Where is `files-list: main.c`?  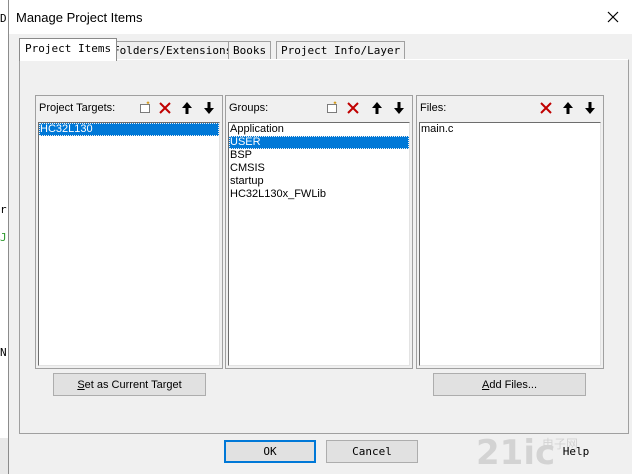 files-list: main.c is located at coordinates (510, 244).